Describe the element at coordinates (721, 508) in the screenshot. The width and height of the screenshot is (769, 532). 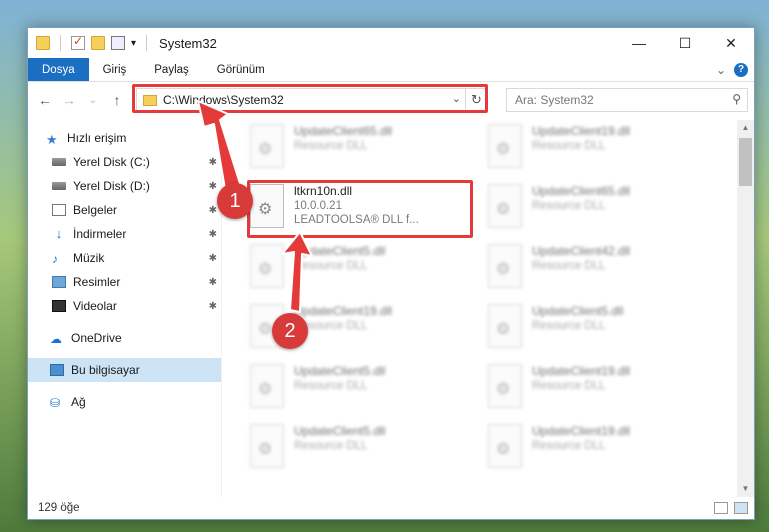
I see `details-view-icon` at that location.